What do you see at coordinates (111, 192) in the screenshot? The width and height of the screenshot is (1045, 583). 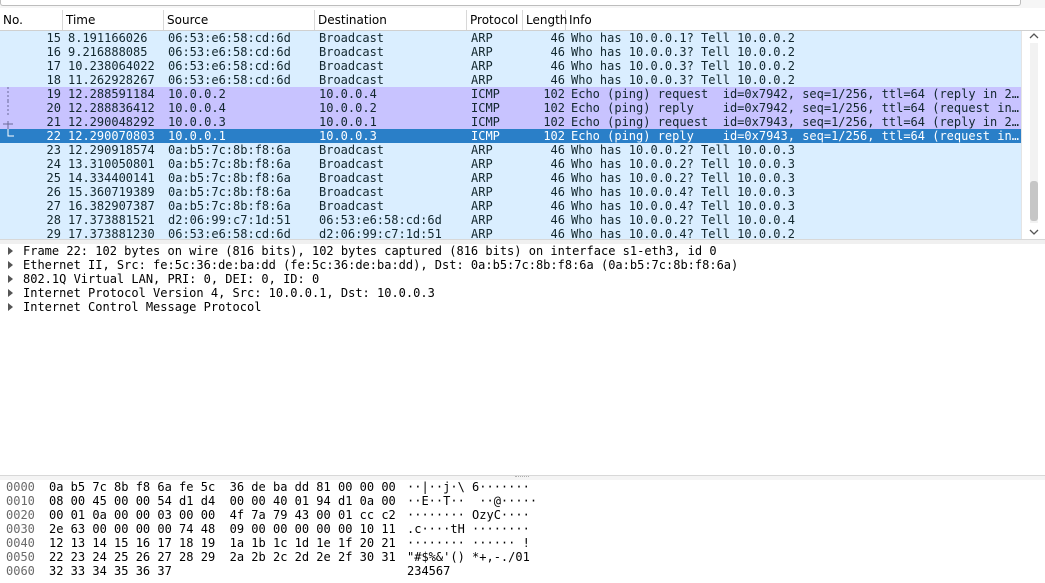 I see `packet-time: 15.360719389` at bounding box center [111, 192].